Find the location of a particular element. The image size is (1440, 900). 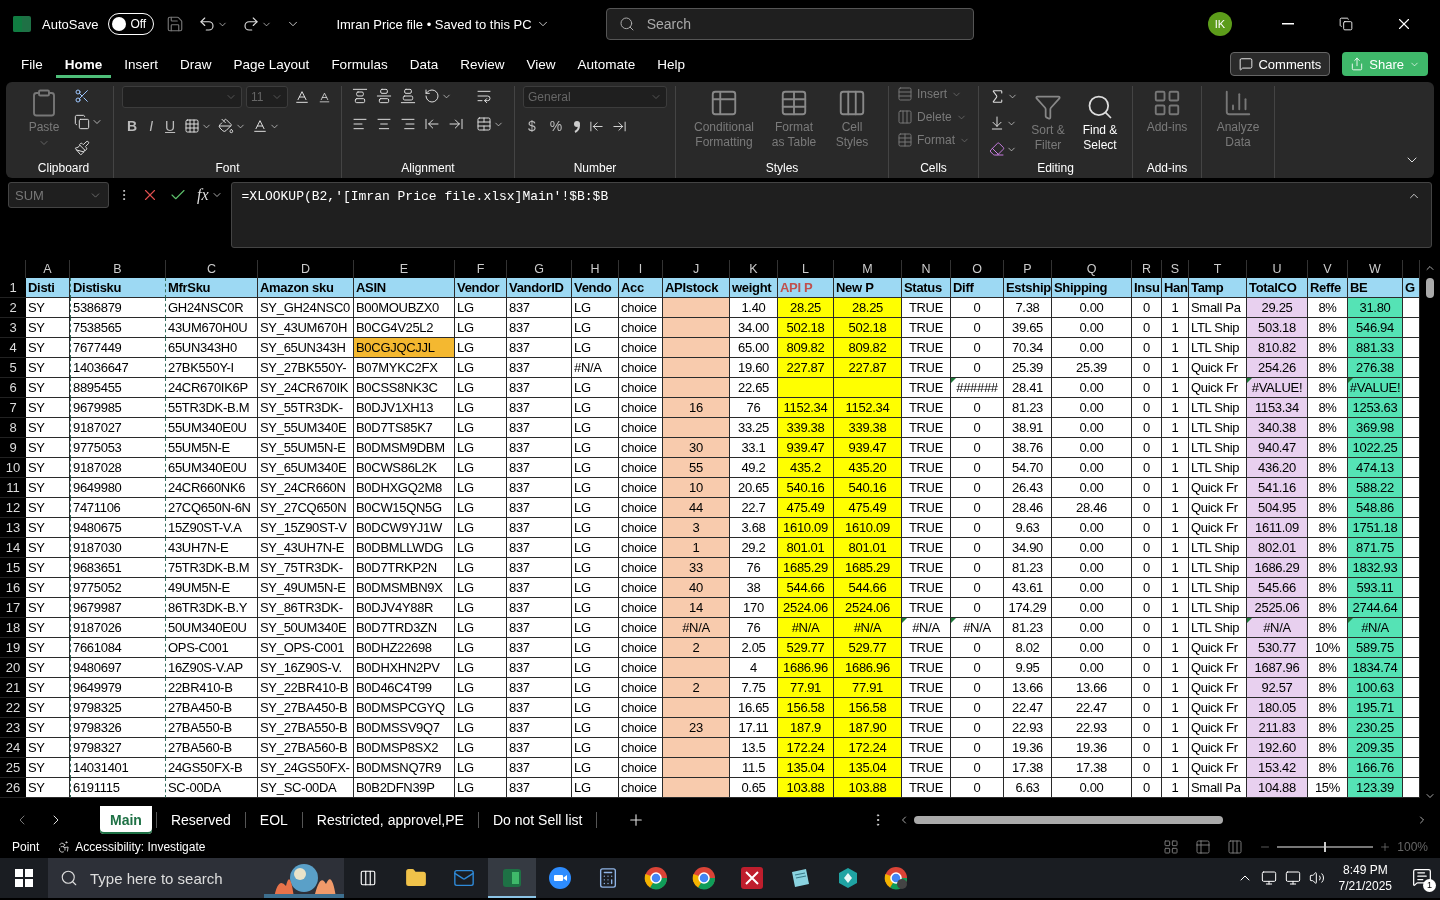

page-layout-view-icon is located at coordinates (1203, 847).